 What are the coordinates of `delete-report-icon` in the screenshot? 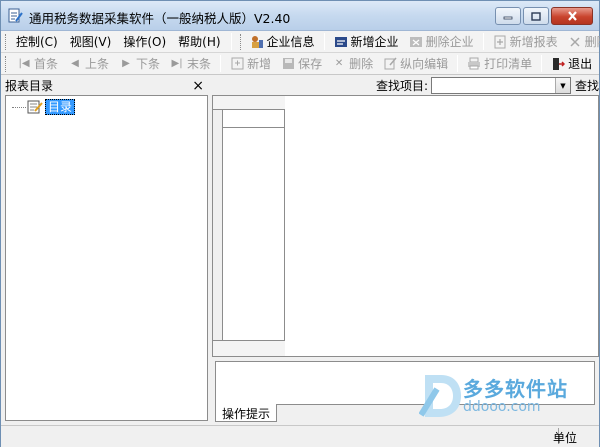 It's located at (575, 42).